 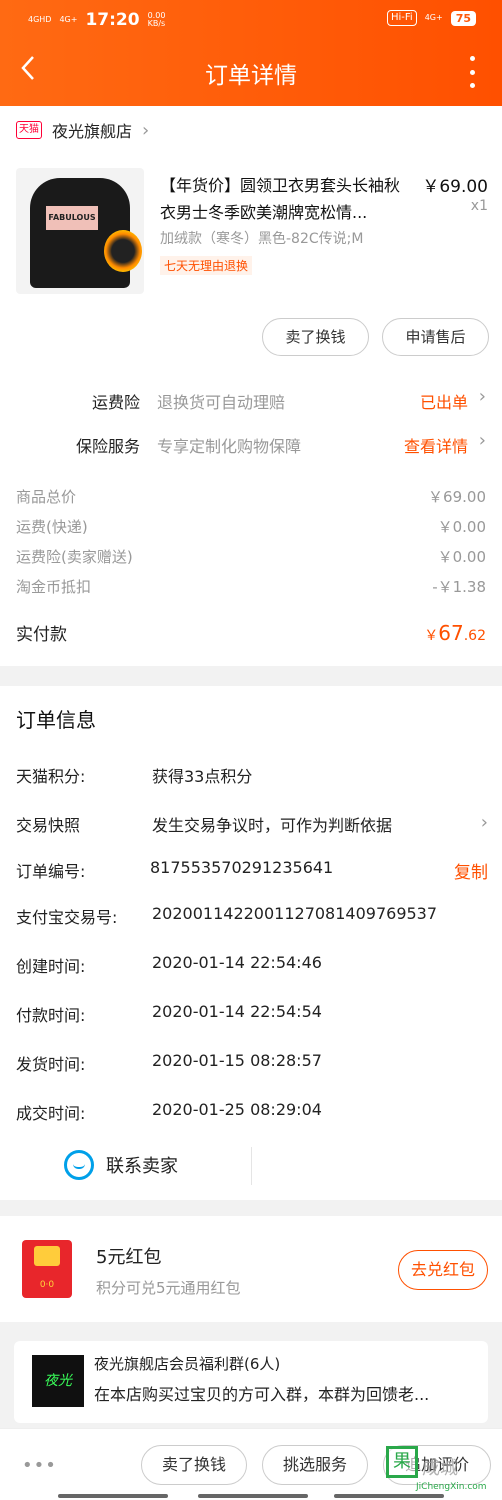 What do you see at coordinates (115, 402) in the screenshot?
I see `freight-insurance-label: 运费险` at bounding box center [115, 402].